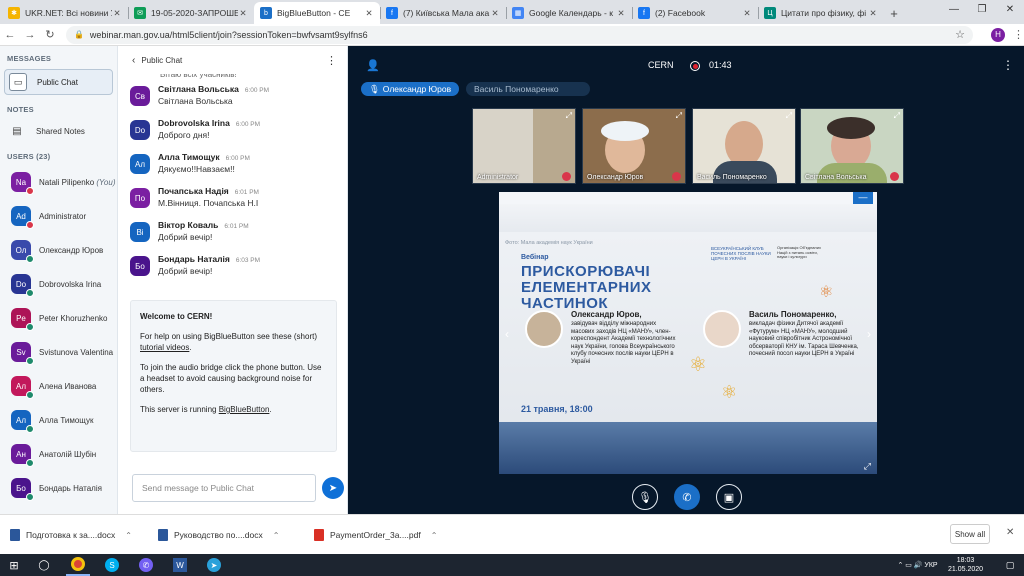  Describe the element at coordinates (524, 146) in the screenshot. I see `webcam-tile: ⤢ Administrator` at that location.